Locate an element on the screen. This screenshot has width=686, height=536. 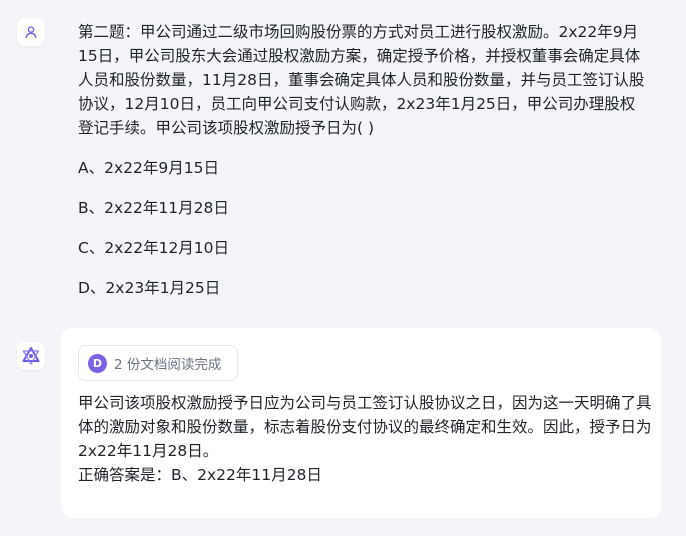
user-icon is located at coordinates (31, 32).